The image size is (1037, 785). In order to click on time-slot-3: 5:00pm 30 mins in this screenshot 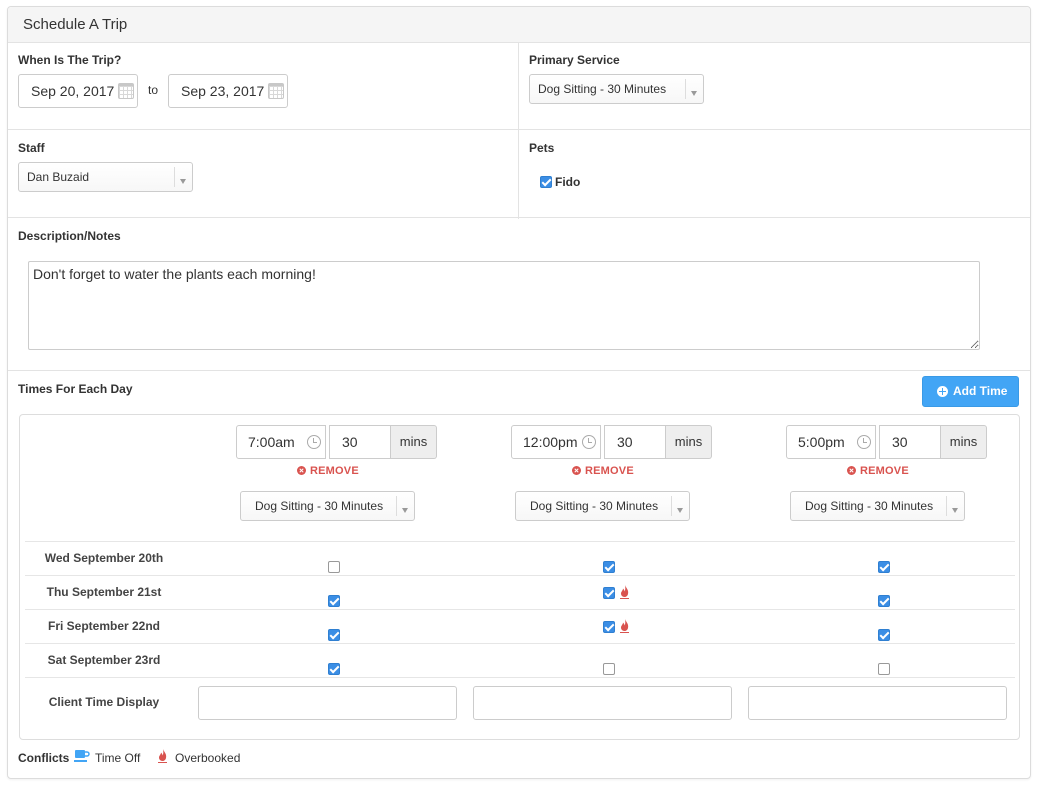, I will do `click(886, 442)`.